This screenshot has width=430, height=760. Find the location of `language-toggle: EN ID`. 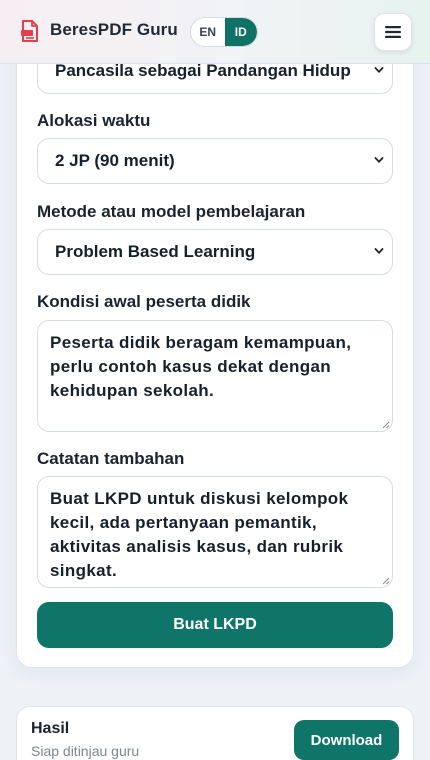

language-toggle: EN ID is located at coordinates (224, 32).